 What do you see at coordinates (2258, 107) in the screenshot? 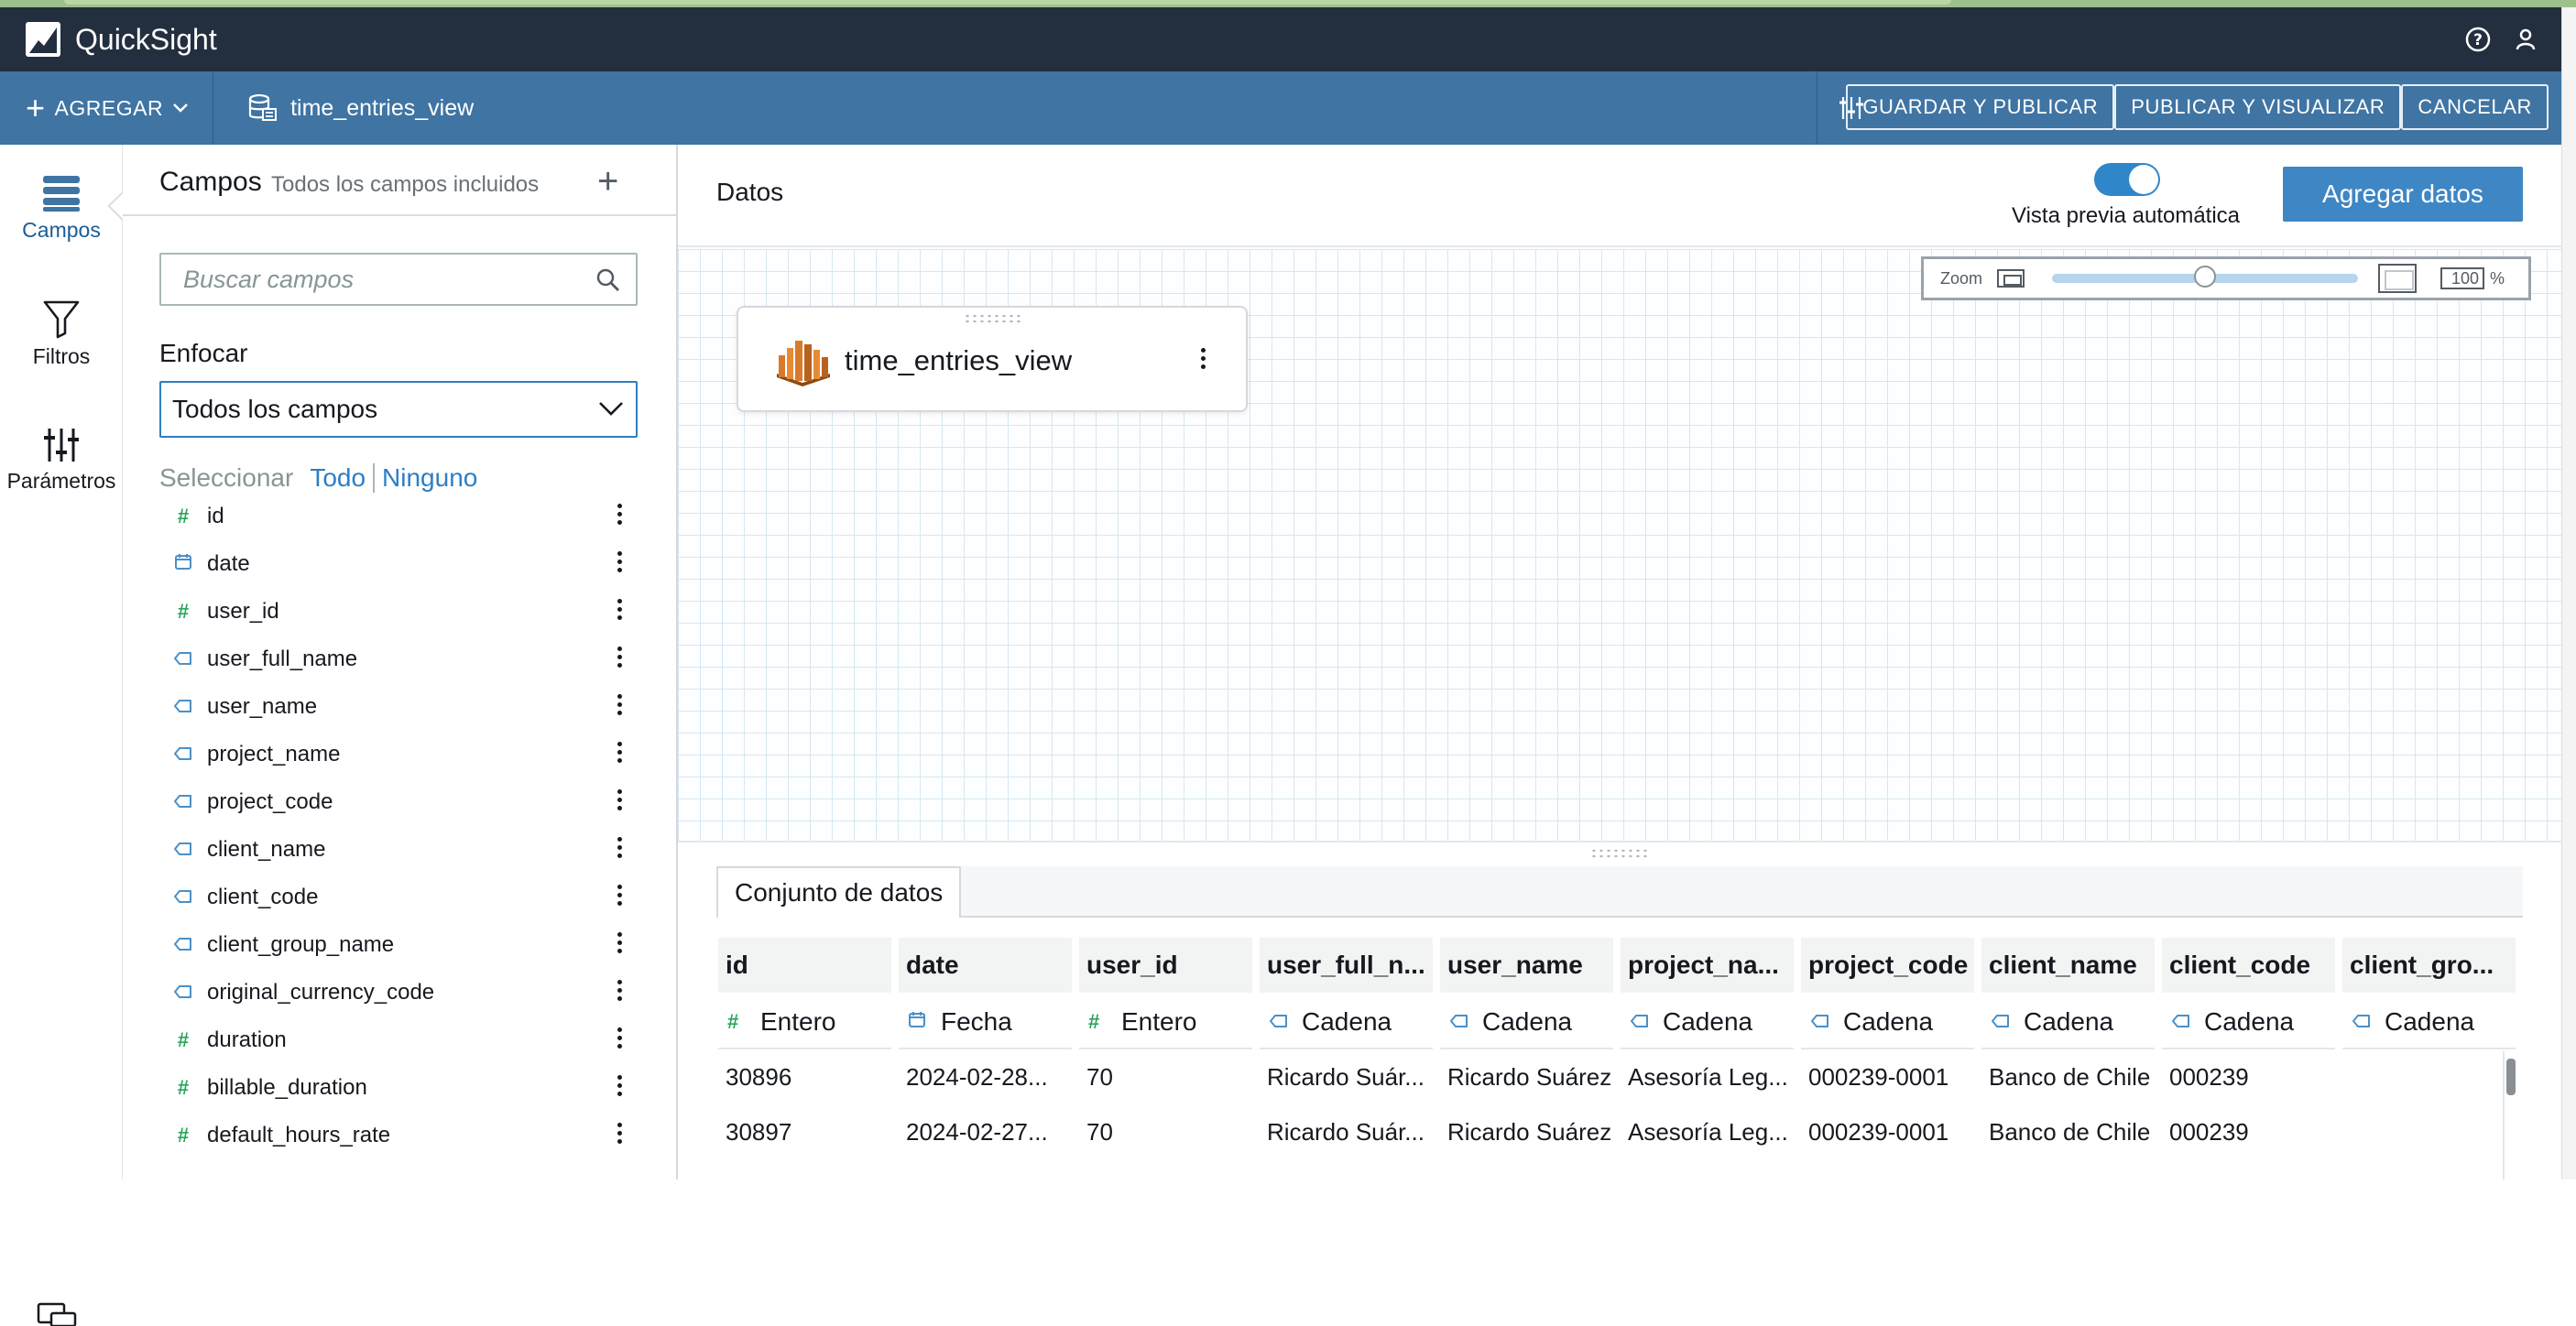
I see `publish-view-button: PUBLICAR Y VISUALIZAR` at bounding box center [2258, 107].